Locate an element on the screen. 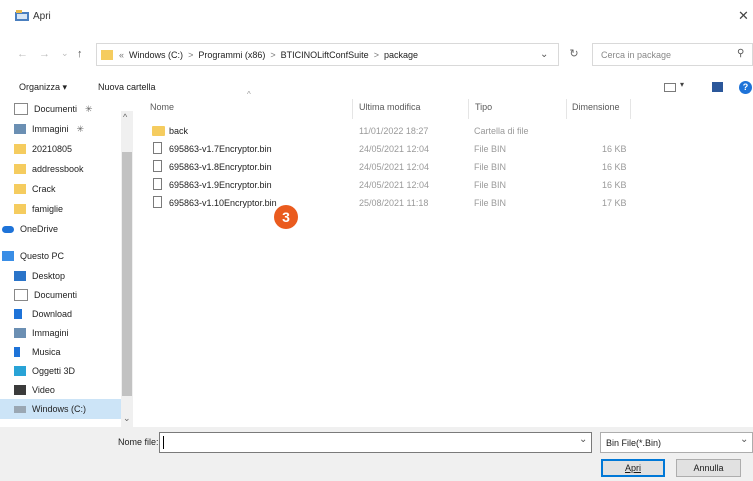  sidebar-item-video: Video is located at coordinates (67, 390).